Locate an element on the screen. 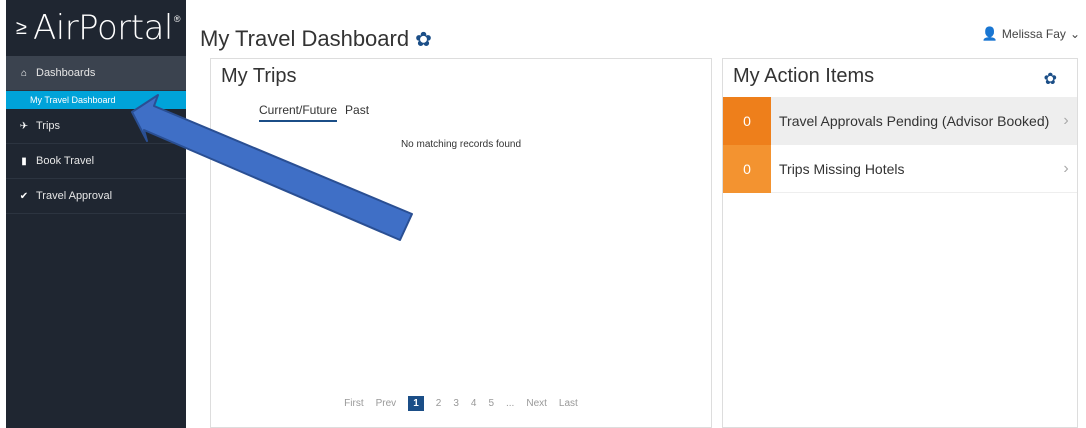 The width and height of the screenshot is (1086, 428). action-label: Trips Missing Hotels is located at coordinates (842, 168).